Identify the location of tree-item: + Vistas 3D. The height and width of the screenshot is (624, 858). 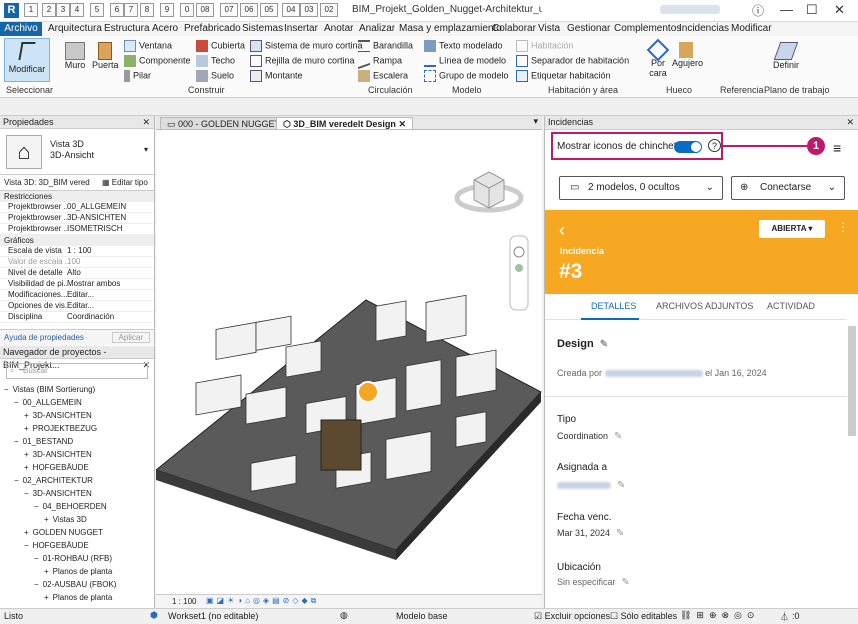
(79, 519).